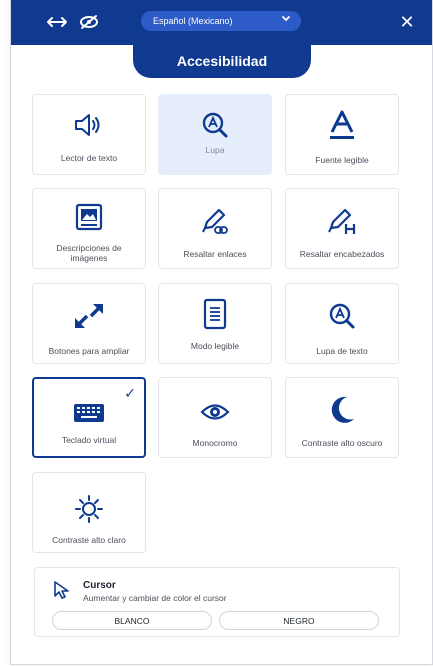 This screenshot has height=666, width=433. I want to click on swap-arrows-icon, so click(57, 22).